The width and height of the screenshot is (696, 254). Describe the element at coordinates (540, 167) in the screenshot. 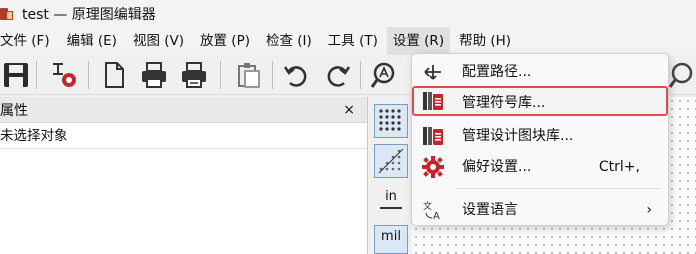

I see `menu-item-preferences: 偏好设置... Ctrl+,` at that location.